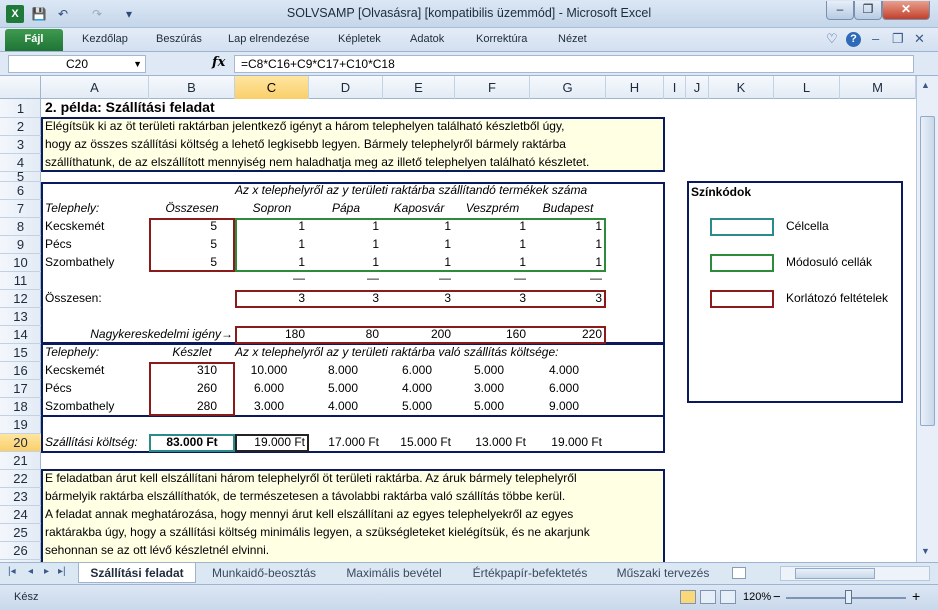  What do you see at coordinates (20, 443) in the screenshot?
I see `row-header: 20` at bounding box center [20, 443].